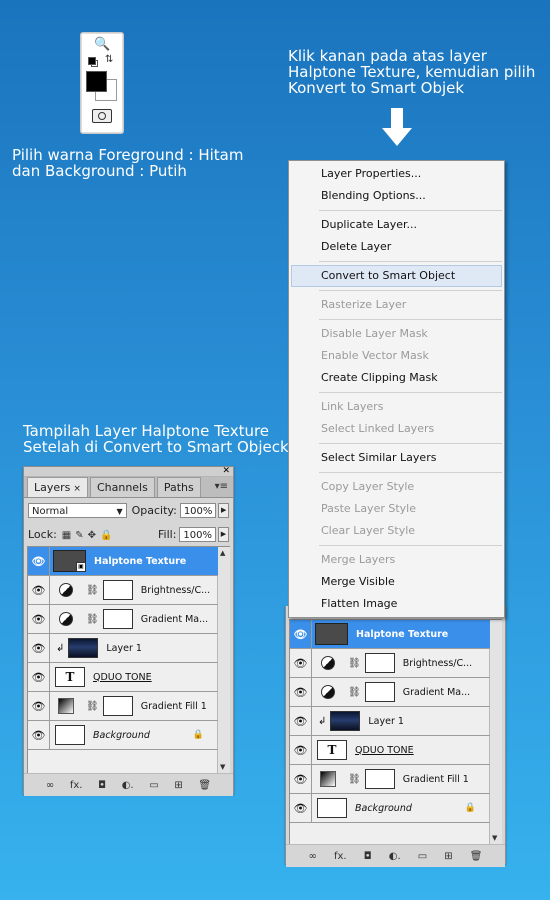 The height and width of the screenshot is (900, 550). I want to click on tab-layers: Layers ×, so click(57, 487).